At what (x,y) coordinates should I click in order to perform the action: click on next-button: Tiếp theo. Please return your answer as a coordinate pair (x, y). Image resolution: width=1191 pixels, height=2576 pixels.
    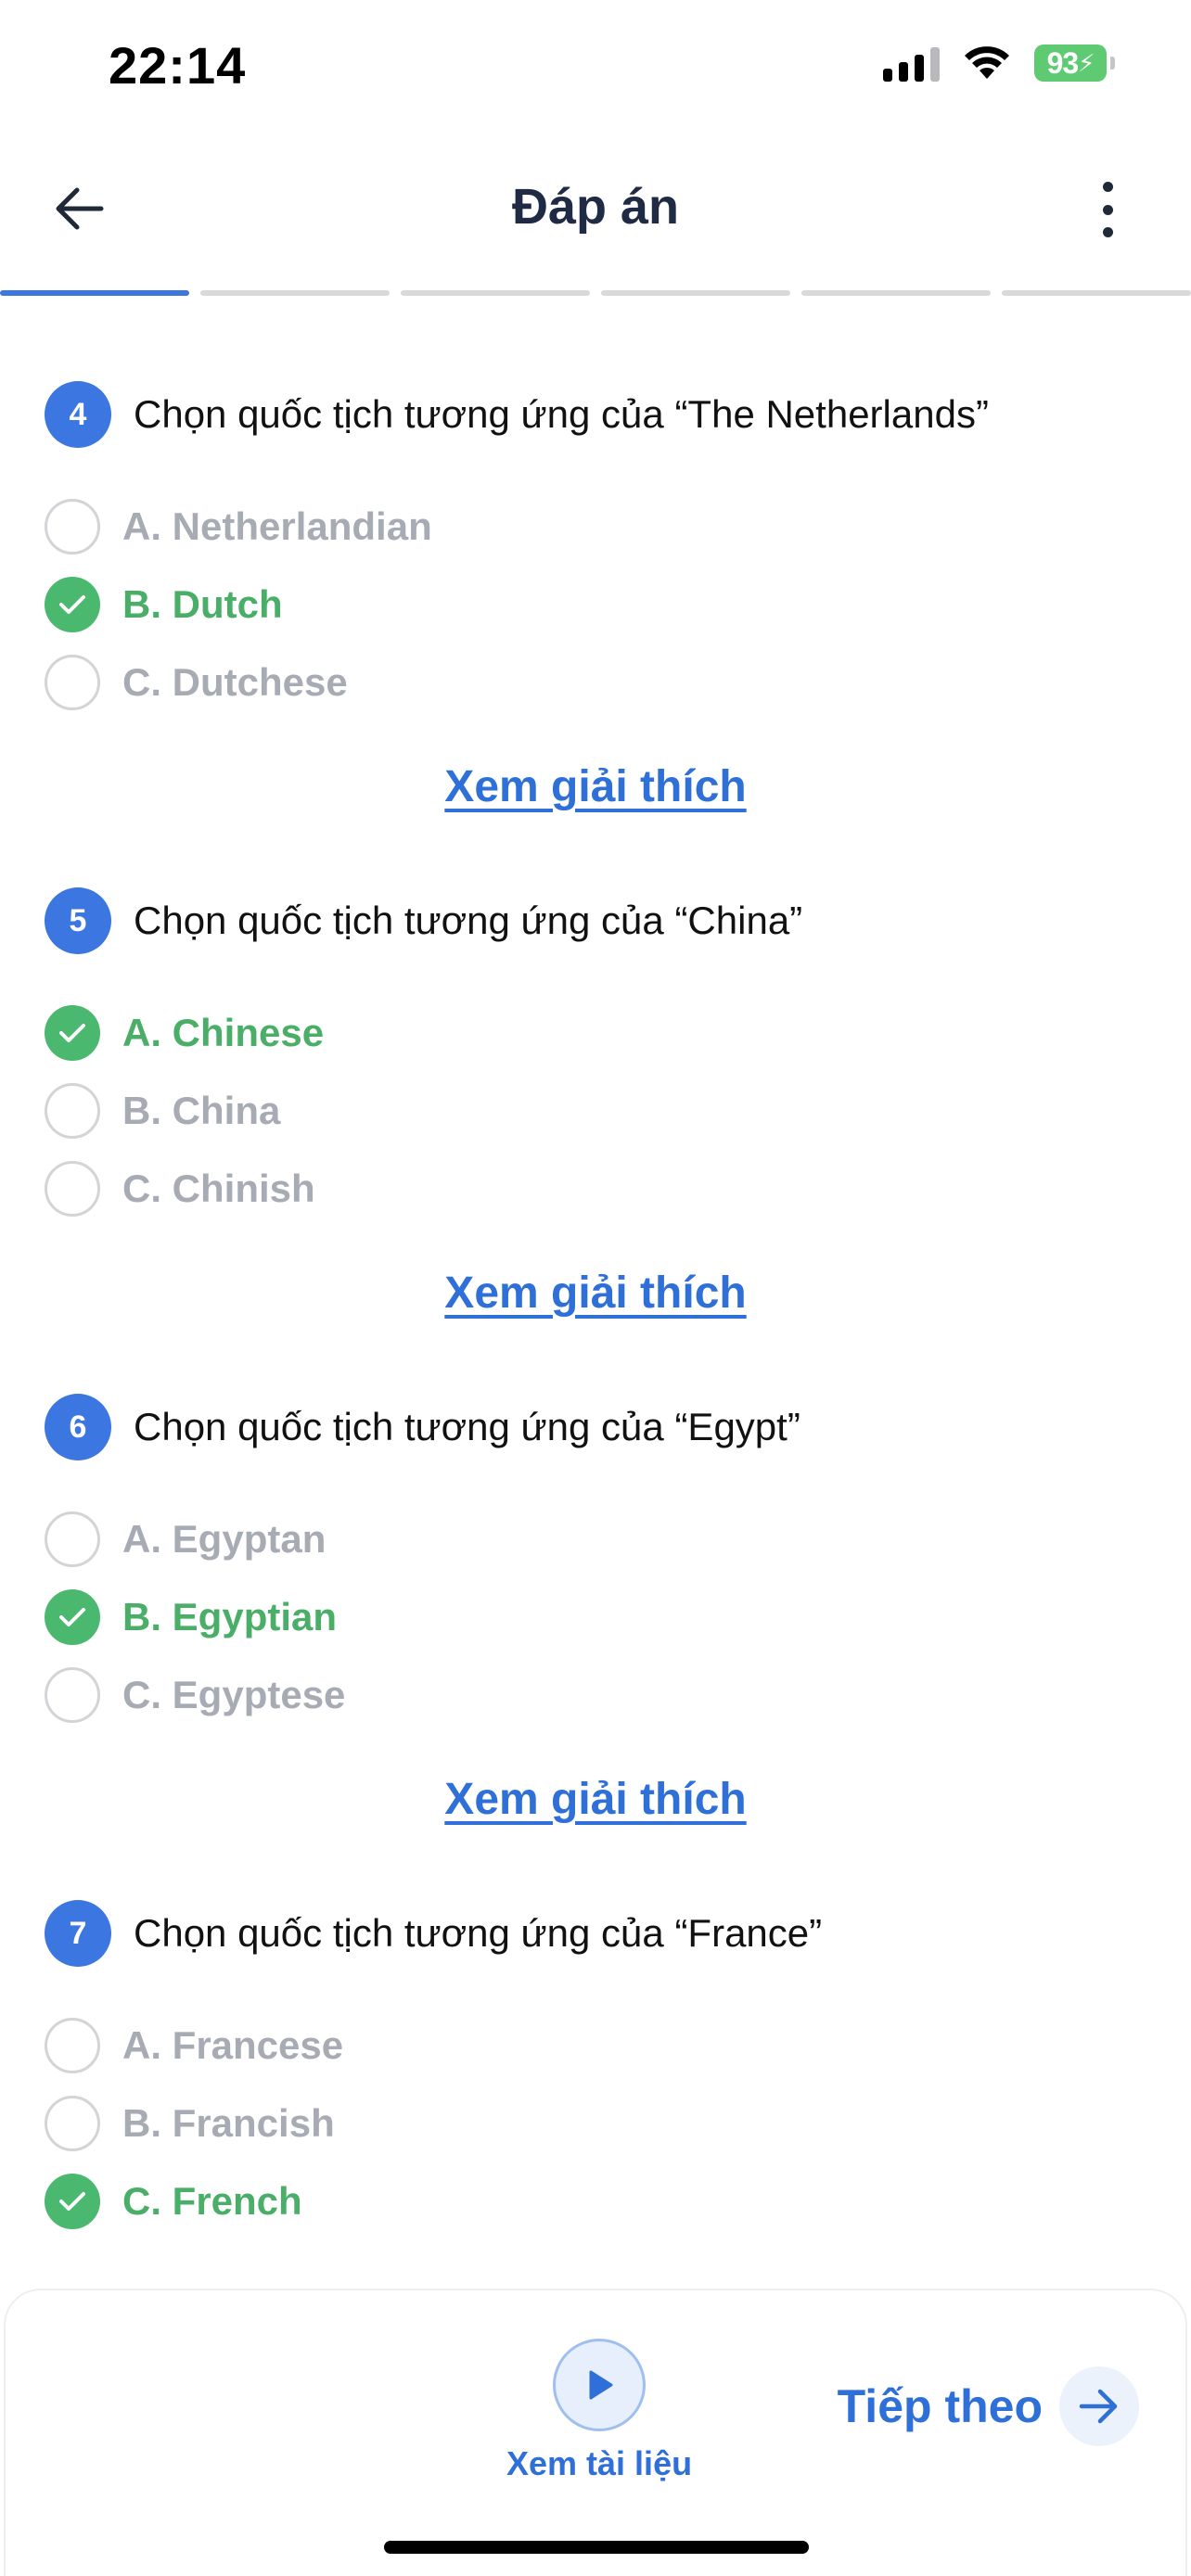
    Looking at the image, I should click on (988, 2406).